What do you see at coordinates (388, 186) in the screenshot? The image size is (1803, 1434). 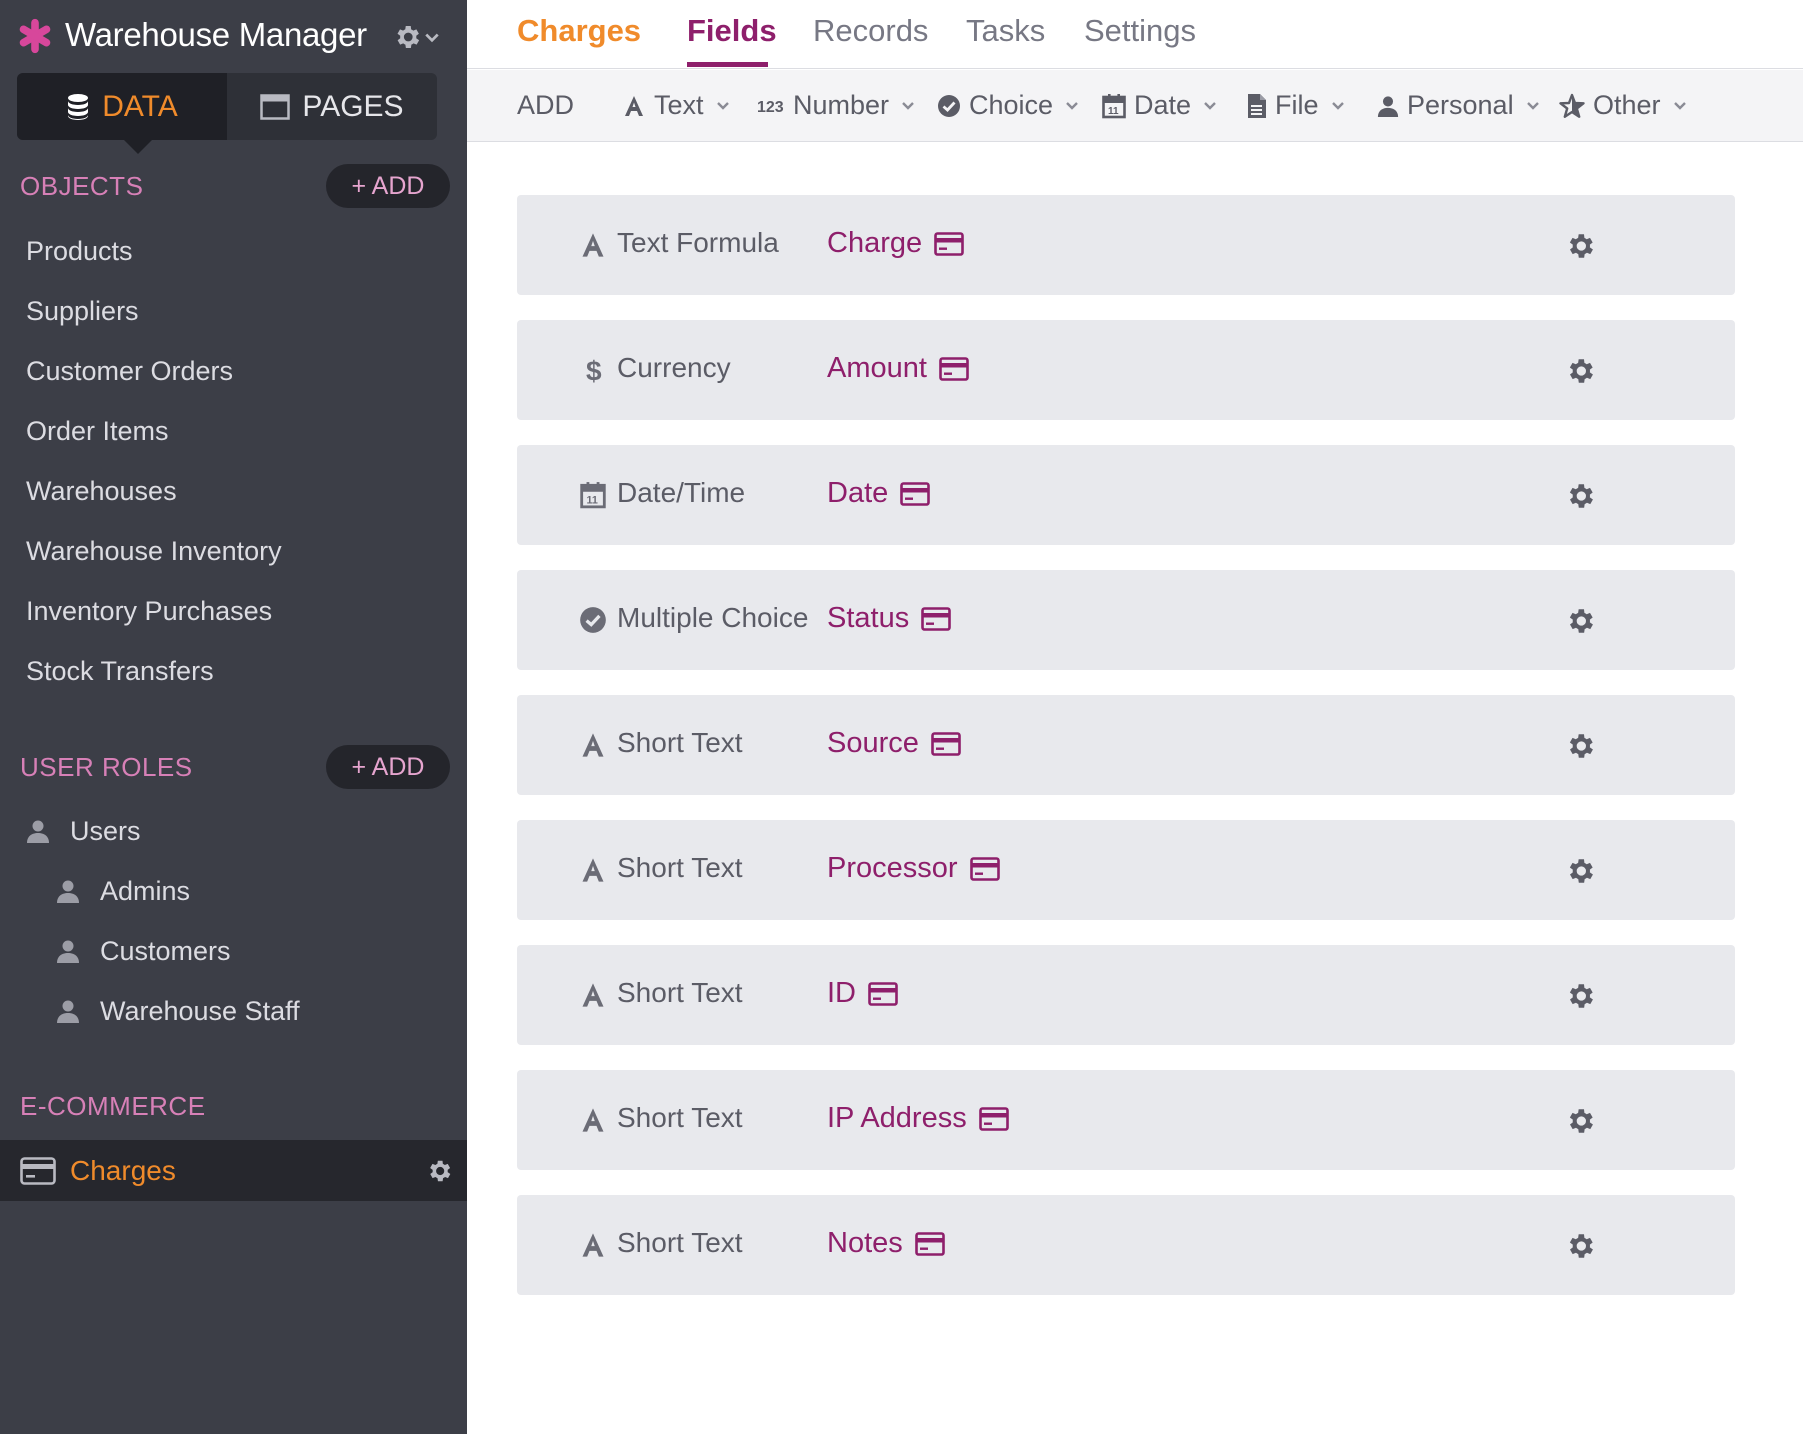 I see `add-object-button: + ADD` at bounding box center [388, 186].